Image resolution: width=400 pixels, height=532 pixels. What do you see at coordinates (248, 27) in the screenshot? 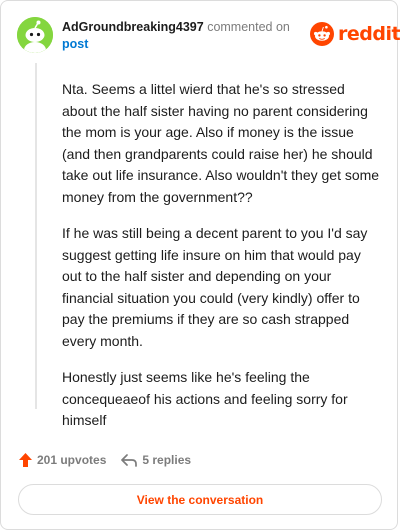
I see `commented-on-text: commented on` at bounding box center [248, 27].